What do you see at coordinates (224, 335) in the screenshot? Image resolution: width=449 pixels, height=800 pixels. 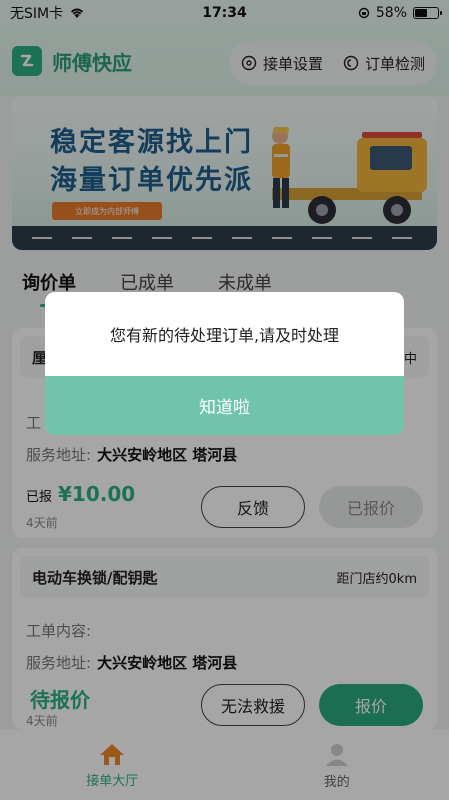 I see `dialog-message: 您有新的待处理订单,请及时处理` at bounding box center [224, 335].